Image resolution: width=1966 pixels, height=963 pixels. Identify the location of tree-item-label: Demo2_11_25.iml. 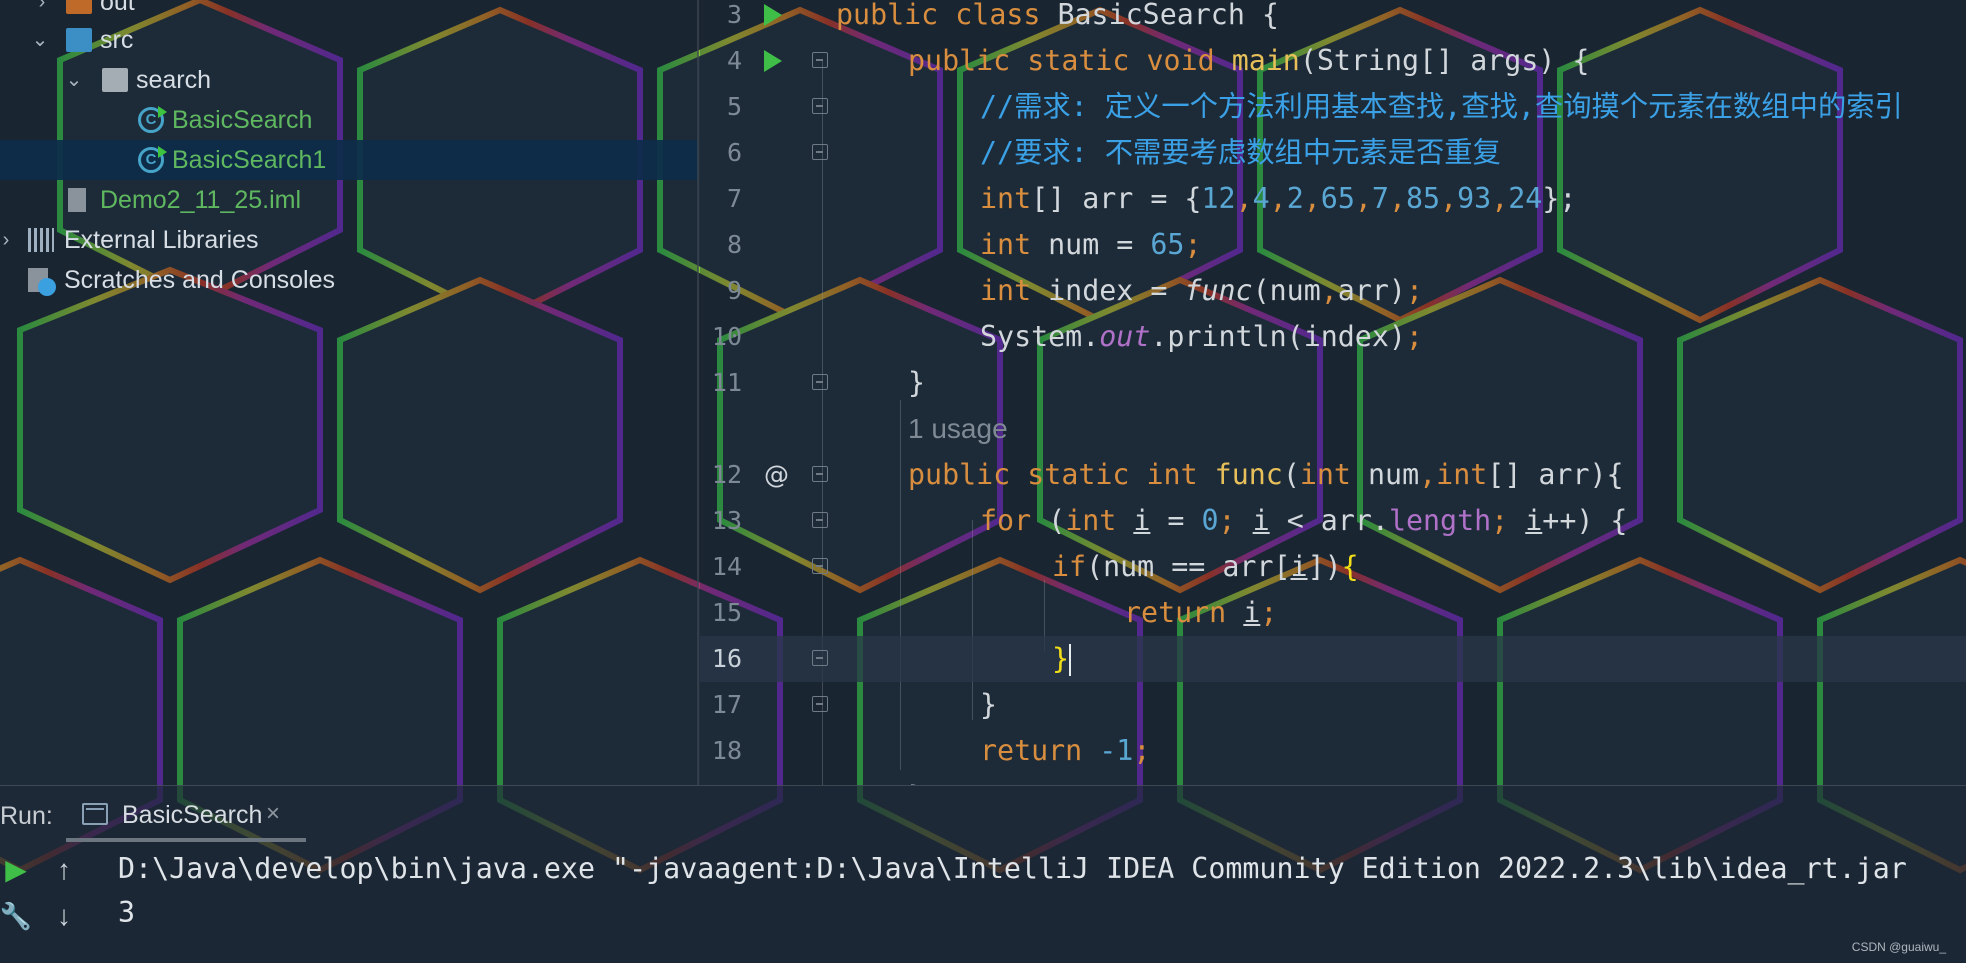
(201, 200).